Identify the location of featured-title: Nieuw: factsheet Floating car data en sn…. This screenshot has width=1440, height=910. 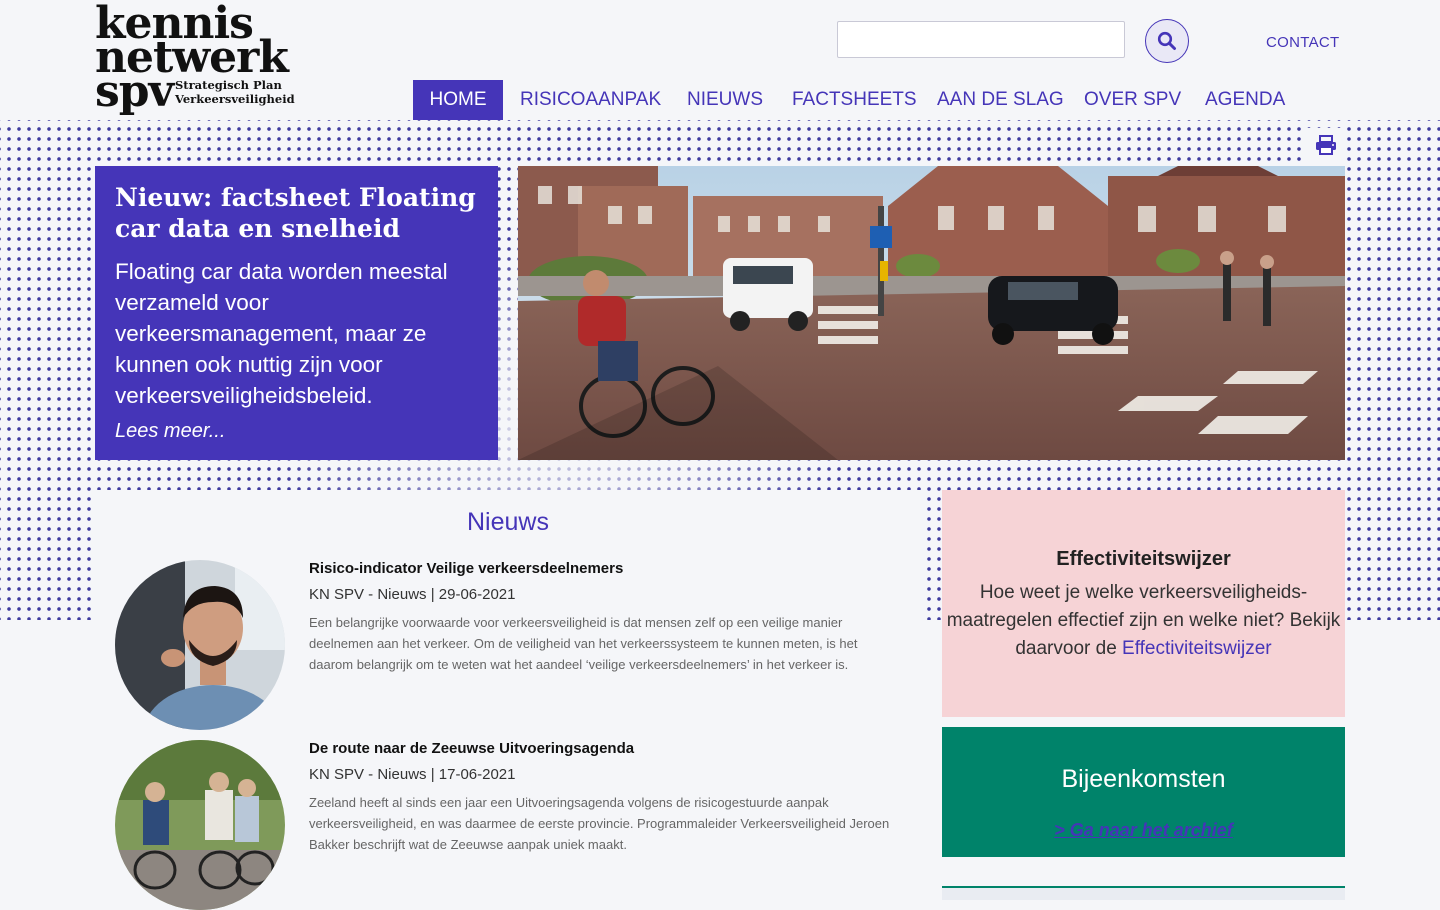
(296, 213).